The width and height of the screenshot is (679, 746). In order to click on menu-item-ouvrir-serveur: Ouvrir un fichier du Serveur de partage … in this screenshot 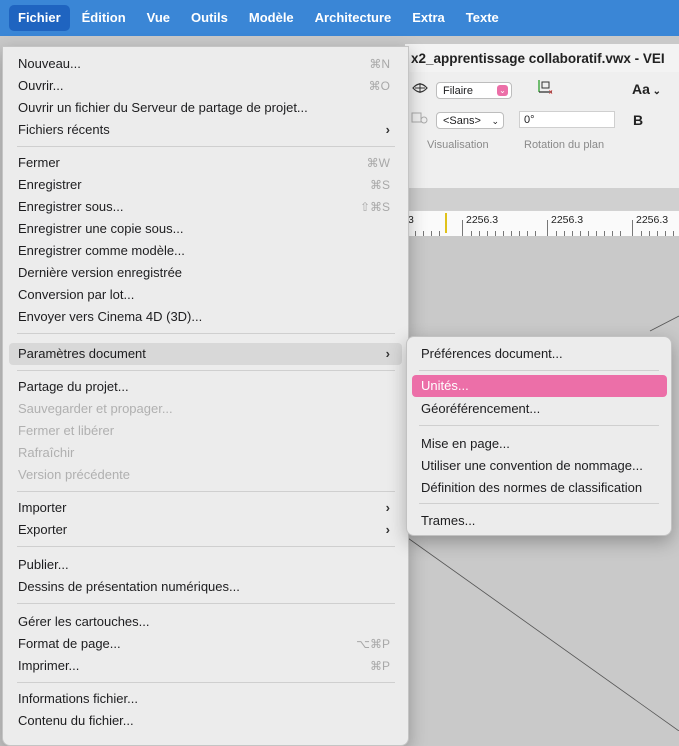, I will do `click(205, 108)`.